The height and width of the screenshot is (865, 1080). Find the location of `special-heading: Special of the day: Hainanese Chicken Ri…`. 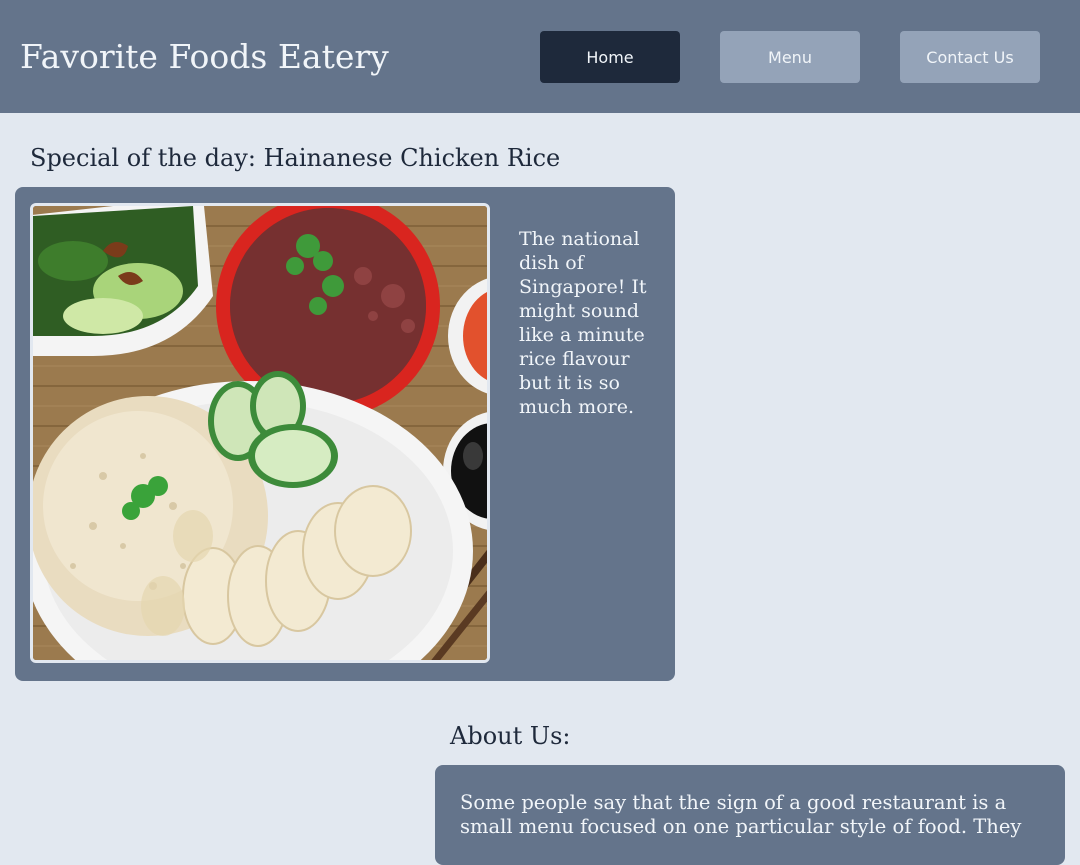

special-heading: Special of the day: Hainanese Chicken Ri… is located at coordinates (295, 158).